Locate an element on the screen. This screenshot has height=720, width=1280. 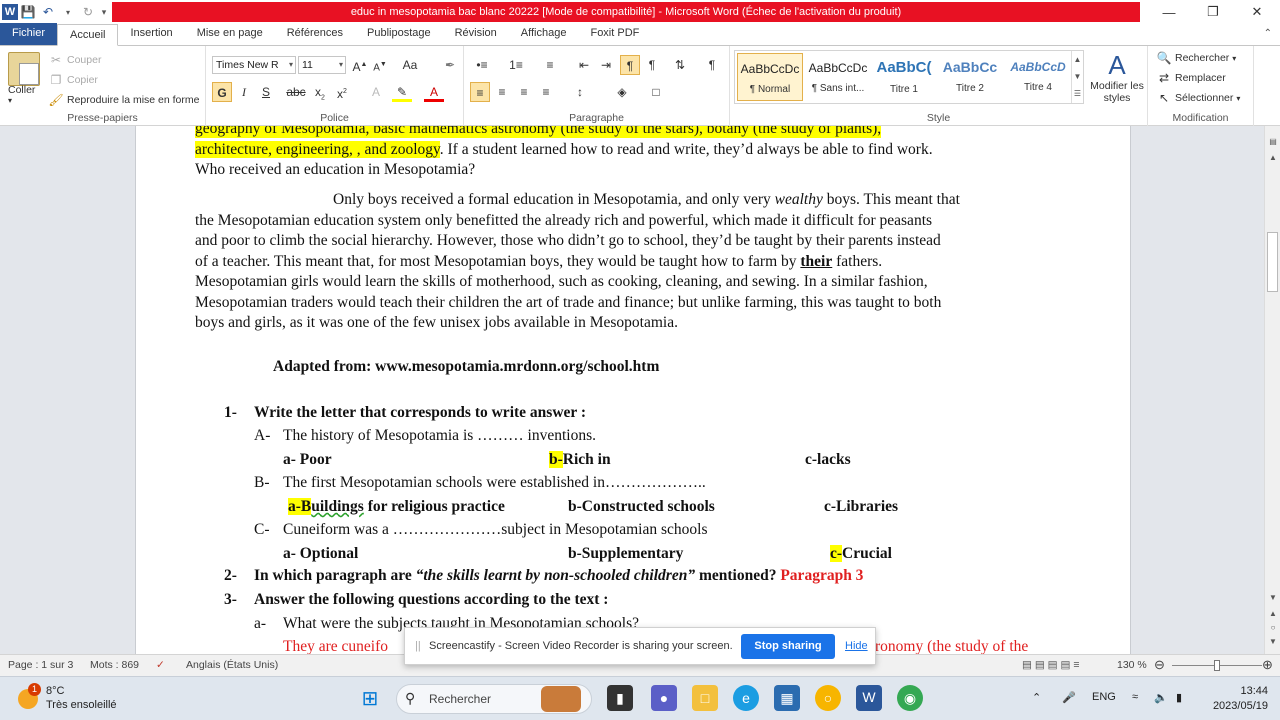
align-center-icon: ≡ is located at coordinates (502, 92).